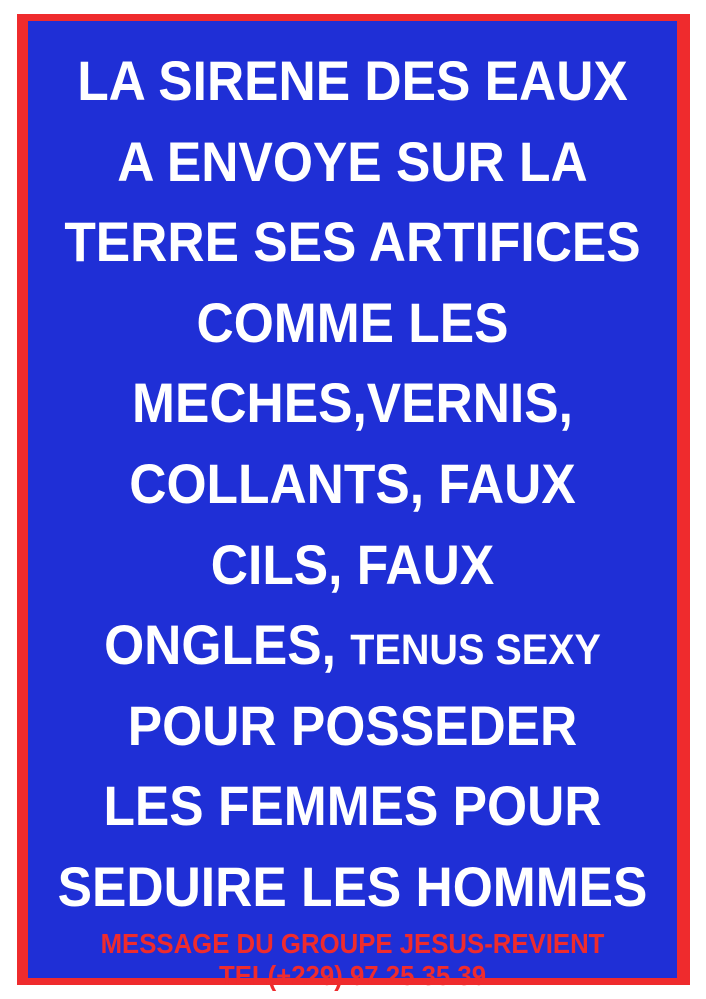 This screenshot has width=706, height=999. I want to click on footer-phone: TEL(+229) 97 25 35 39, so click(352, 975).